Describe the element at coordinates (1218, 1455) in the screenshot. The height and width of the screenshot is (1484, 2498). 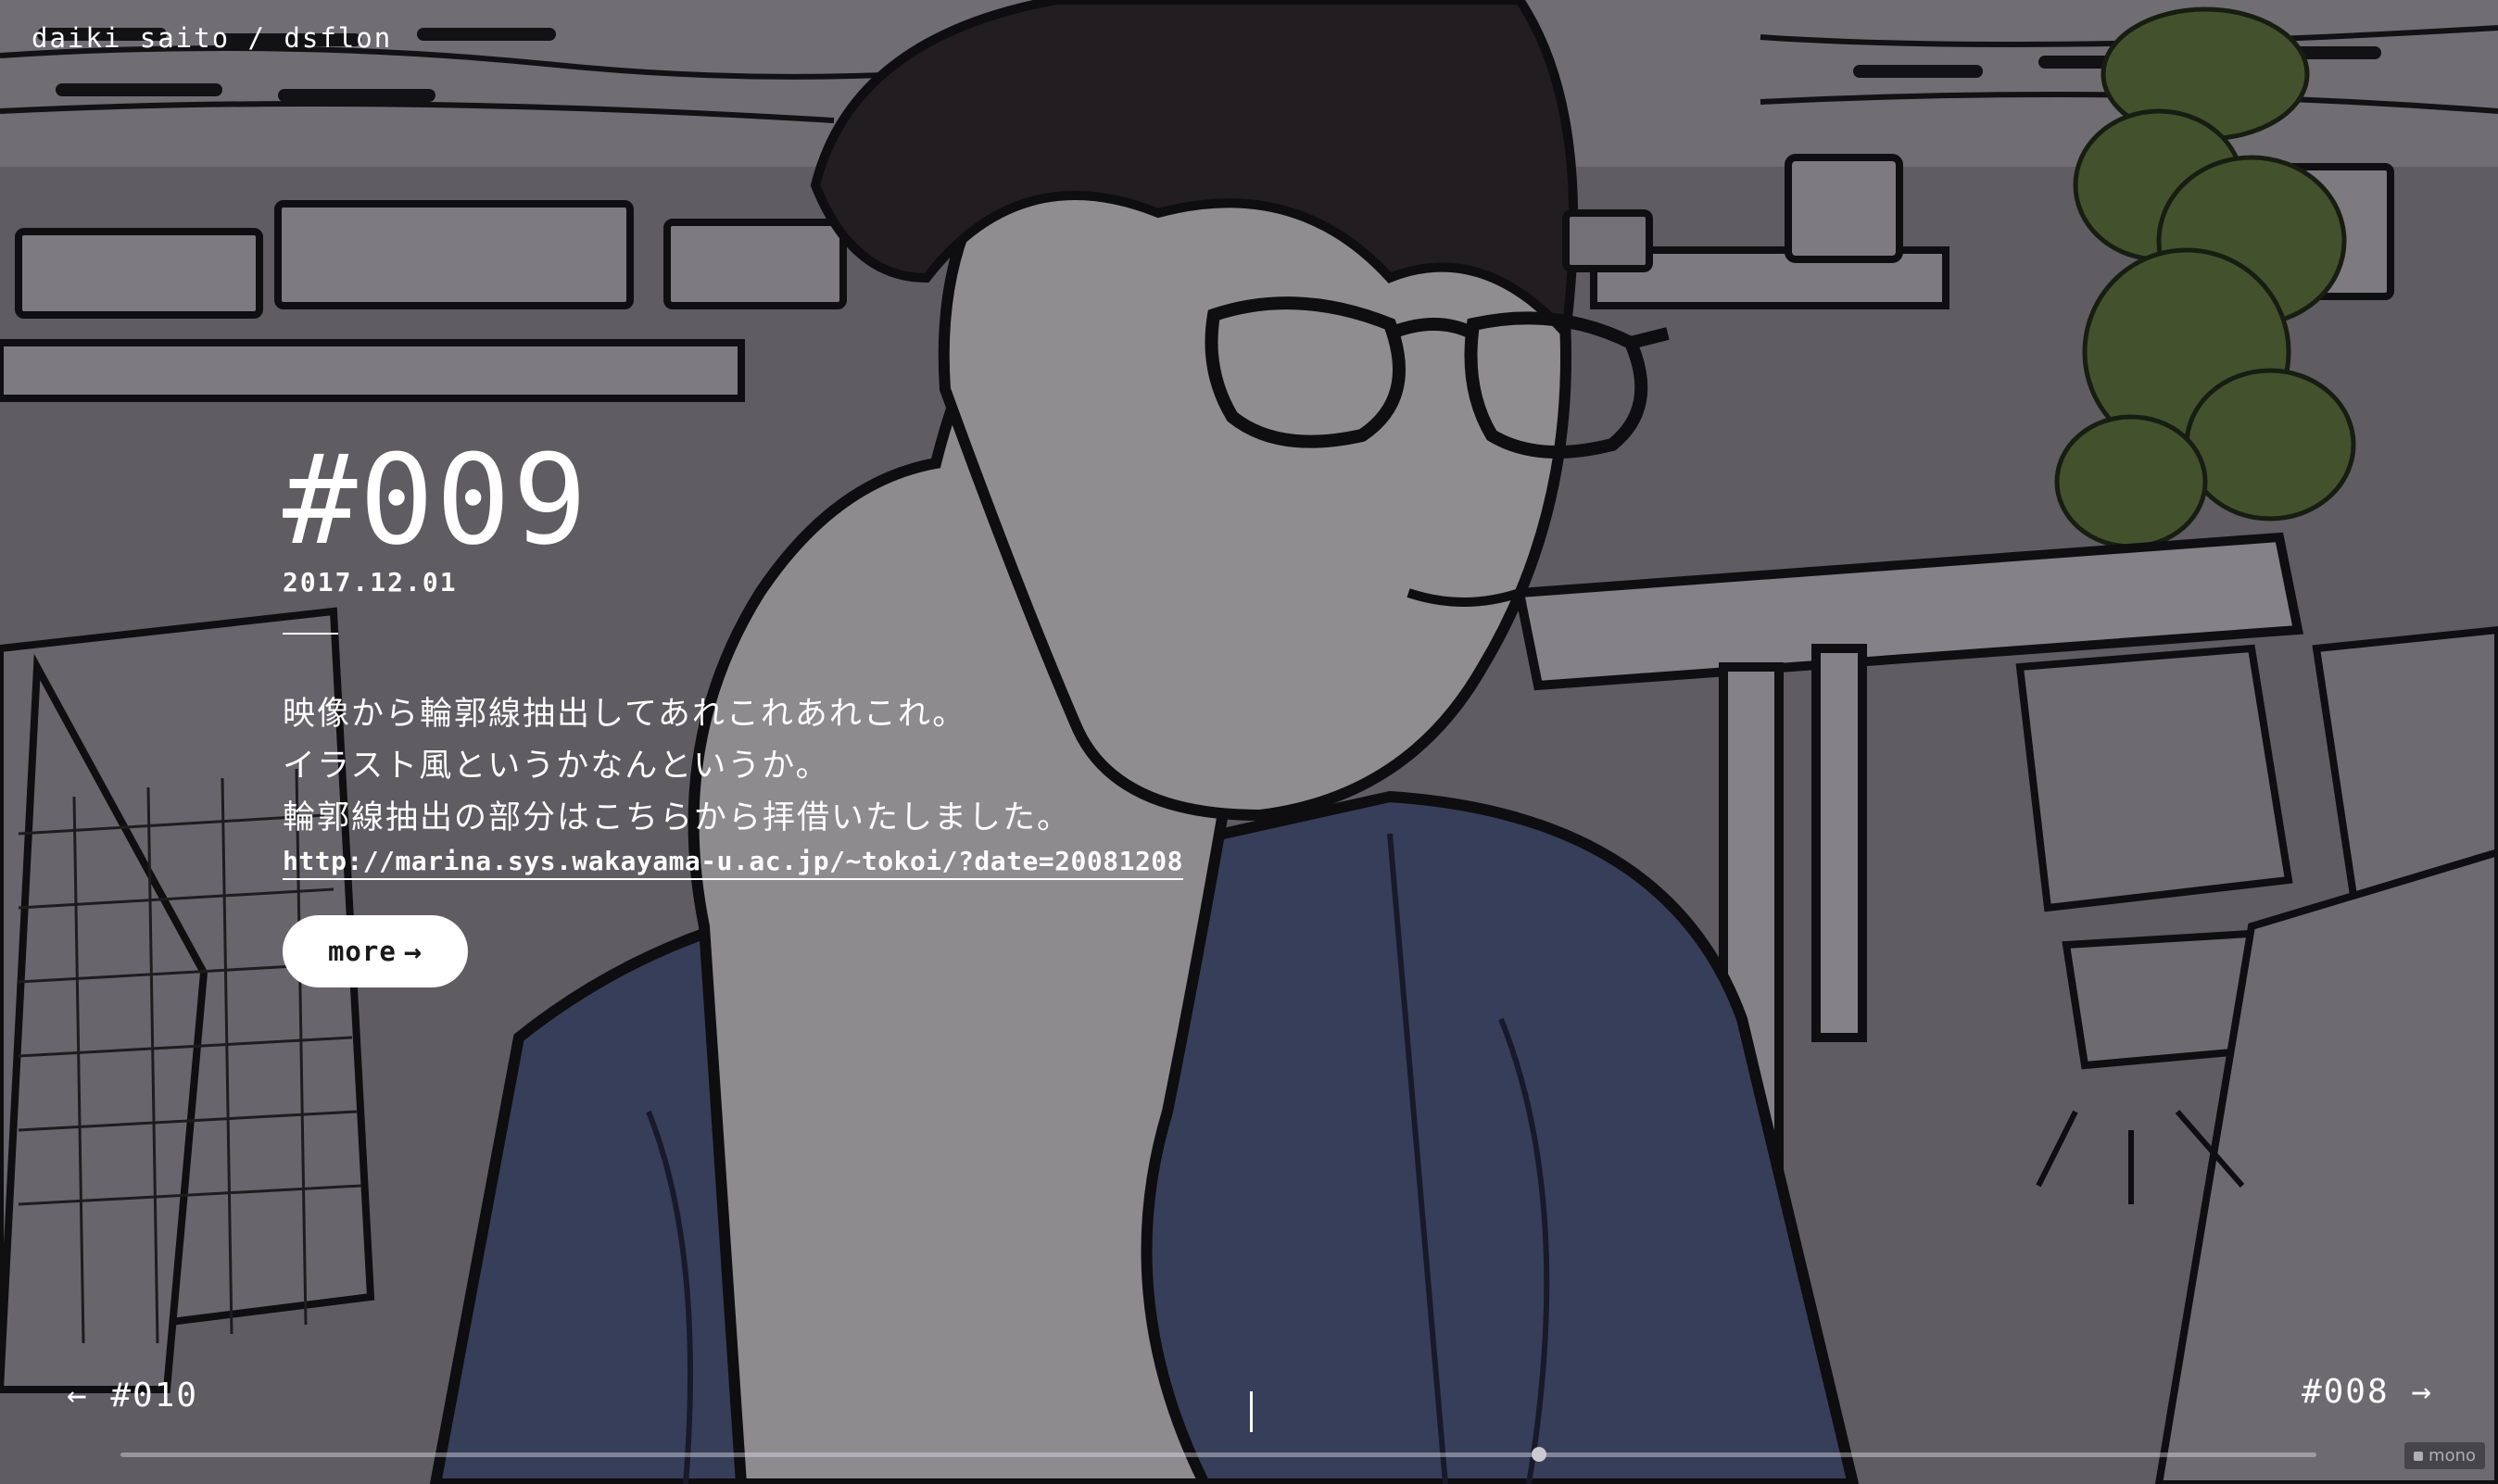
I see `video-progress-bar` at that location.